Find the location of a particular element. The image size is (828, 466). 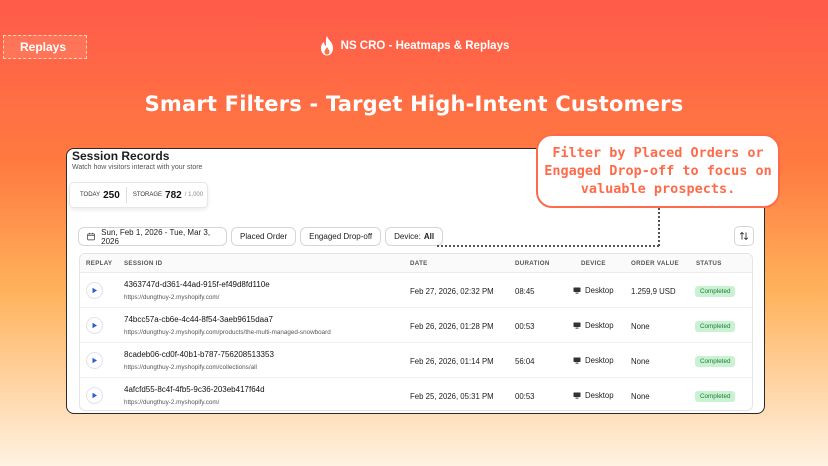

engaged-dropoff-filter: Engaged Drop-off is located at coordinates (341, 236).